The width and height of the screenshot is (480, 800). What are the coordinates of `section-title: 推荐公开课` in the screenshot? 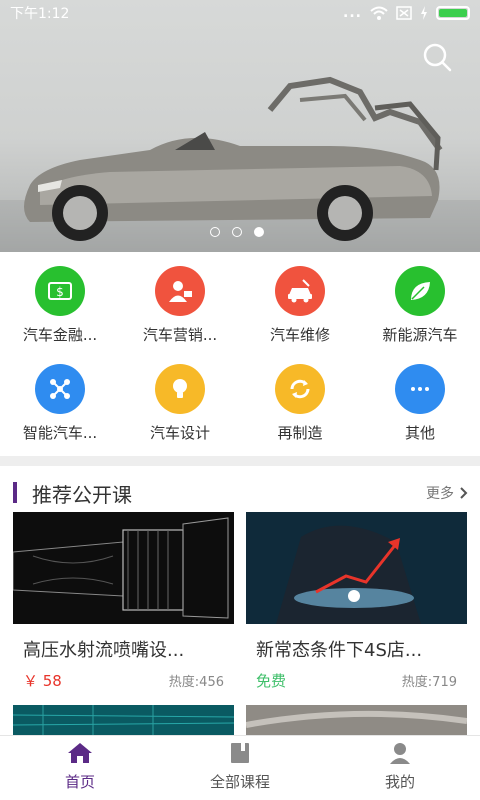 It's located at (82, 495).